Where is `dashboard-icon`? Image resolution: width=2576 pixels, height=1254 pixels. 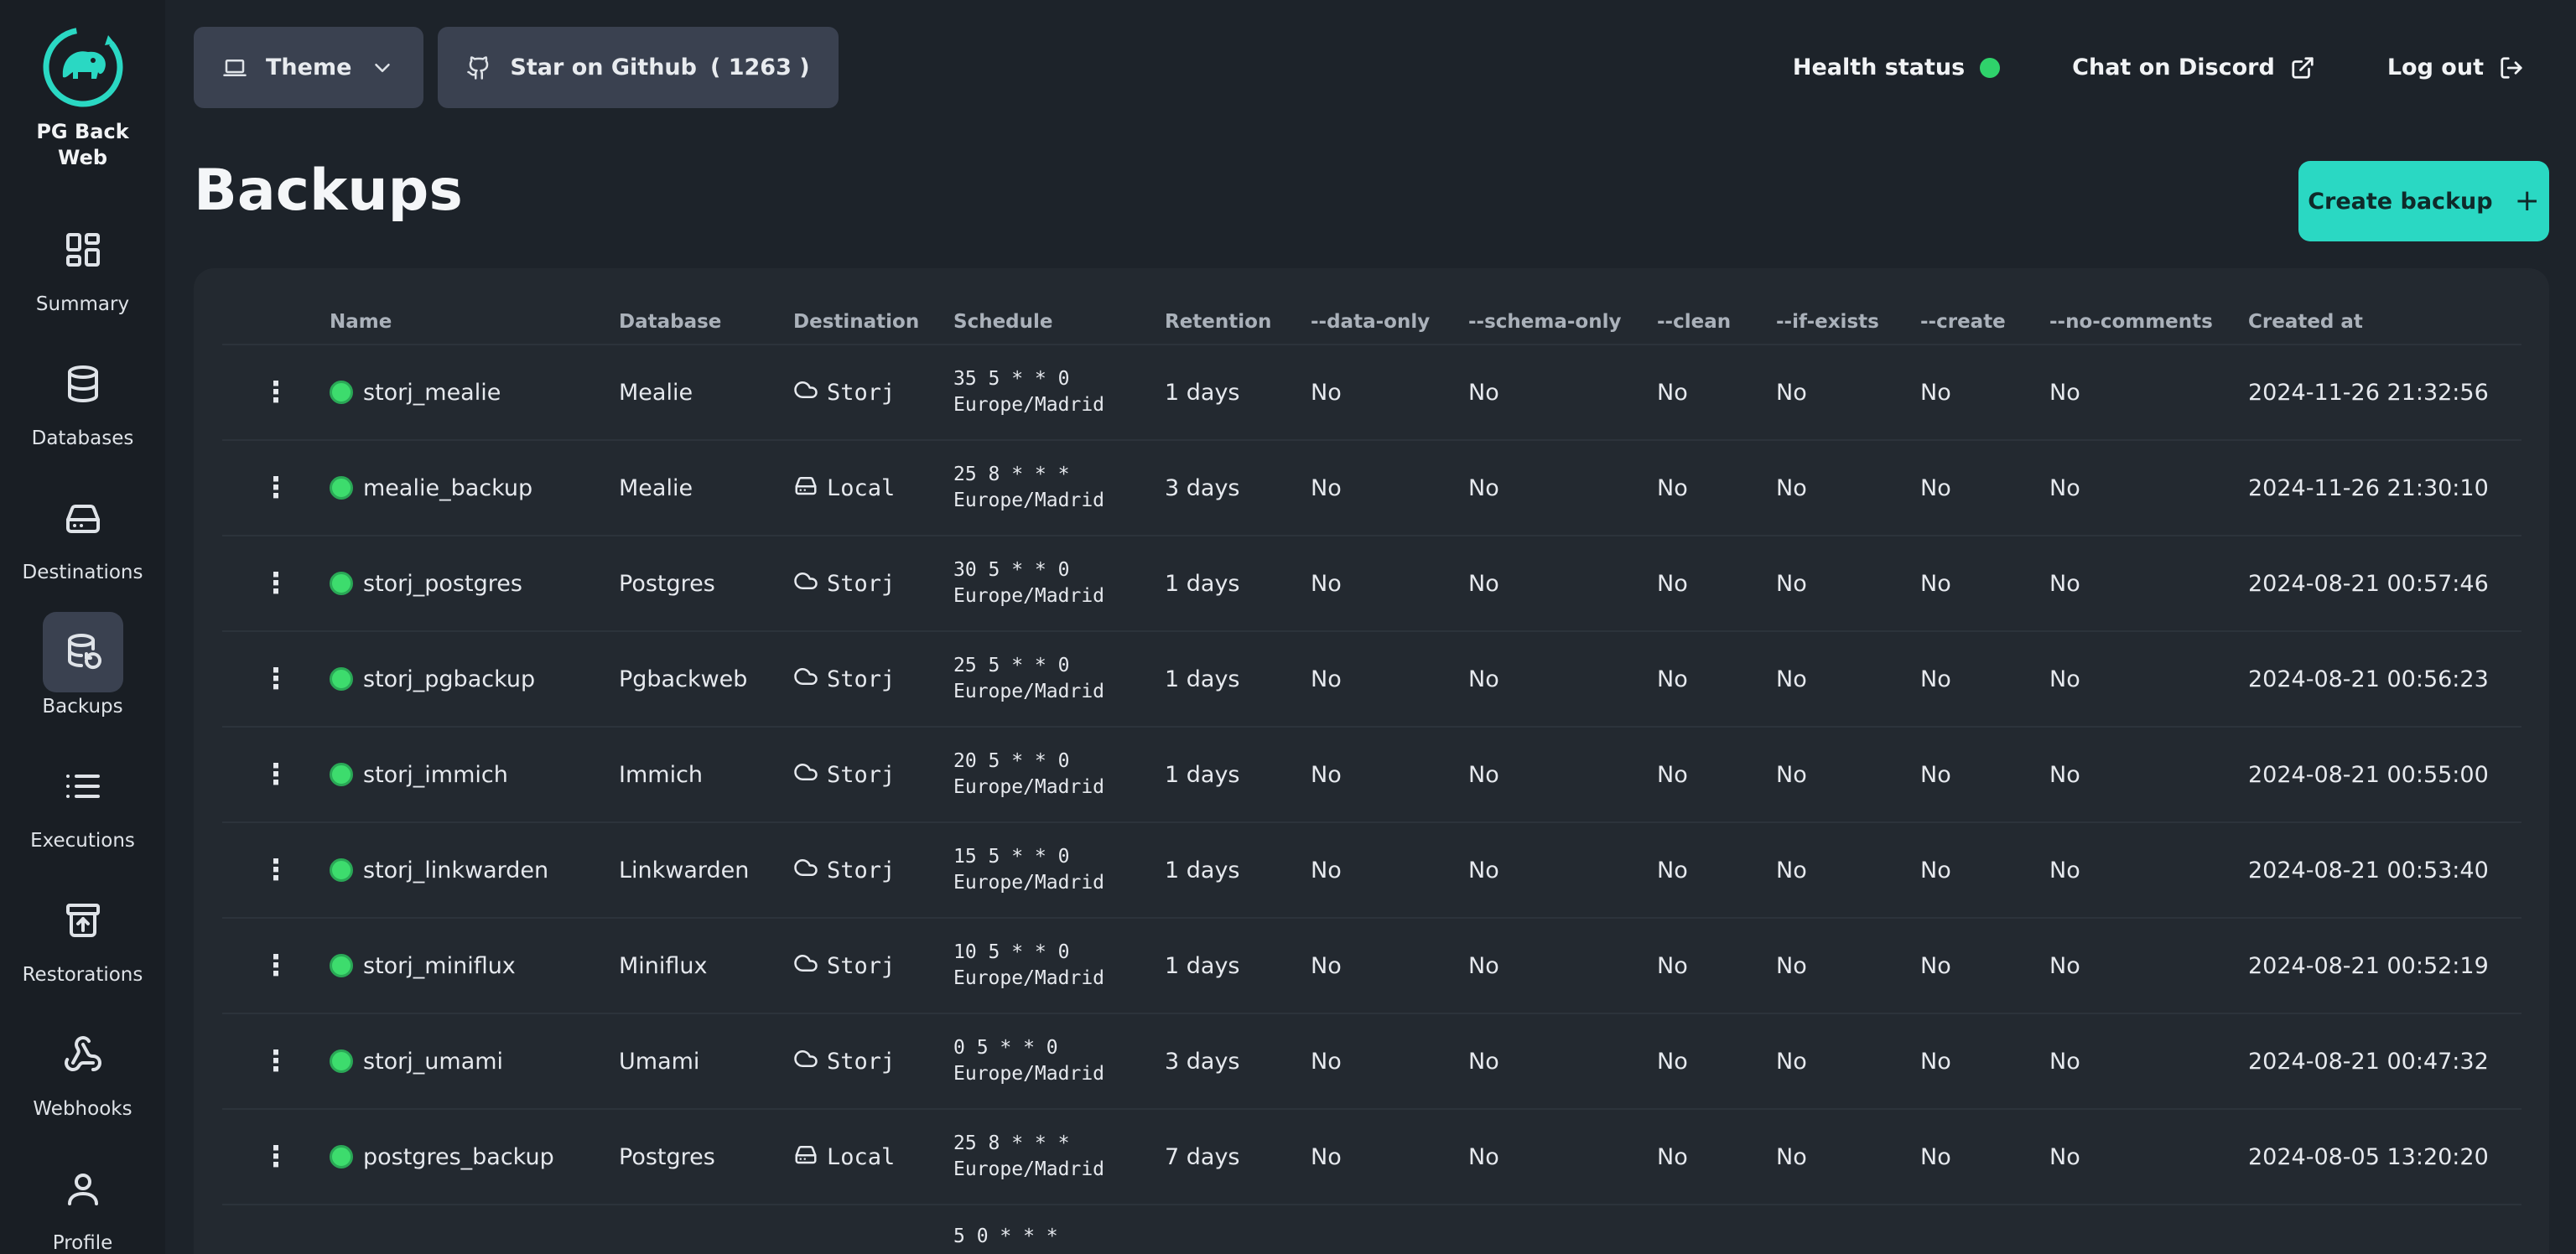 dashboard-icon is located at coordinates (83, 250).